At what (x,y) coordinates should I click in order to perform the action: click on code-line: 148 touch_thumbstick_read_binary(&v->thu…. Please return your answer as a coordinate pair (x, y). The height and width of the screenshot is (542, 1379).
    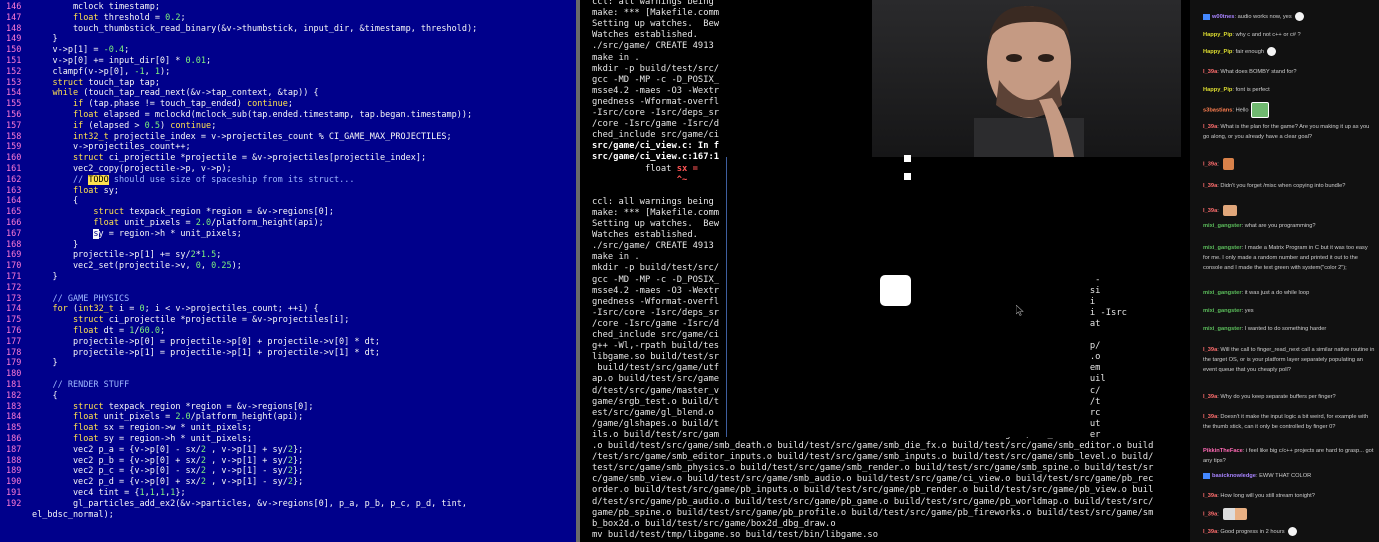
    Looking at the image, I should click on (238, 29).